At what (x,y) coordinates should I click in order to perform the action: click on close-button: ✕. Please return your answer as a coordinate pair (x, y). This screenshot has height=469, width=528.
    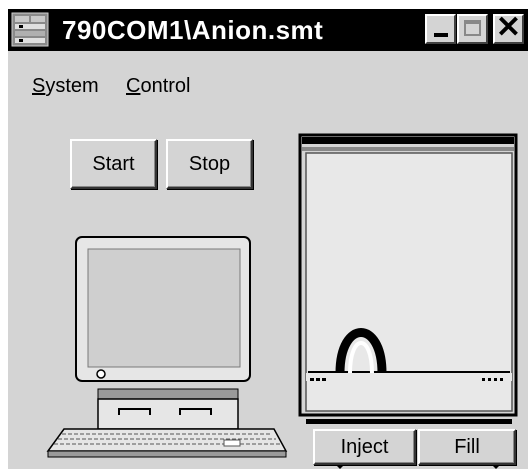
    Looking at the image, I should click on (508, 27).